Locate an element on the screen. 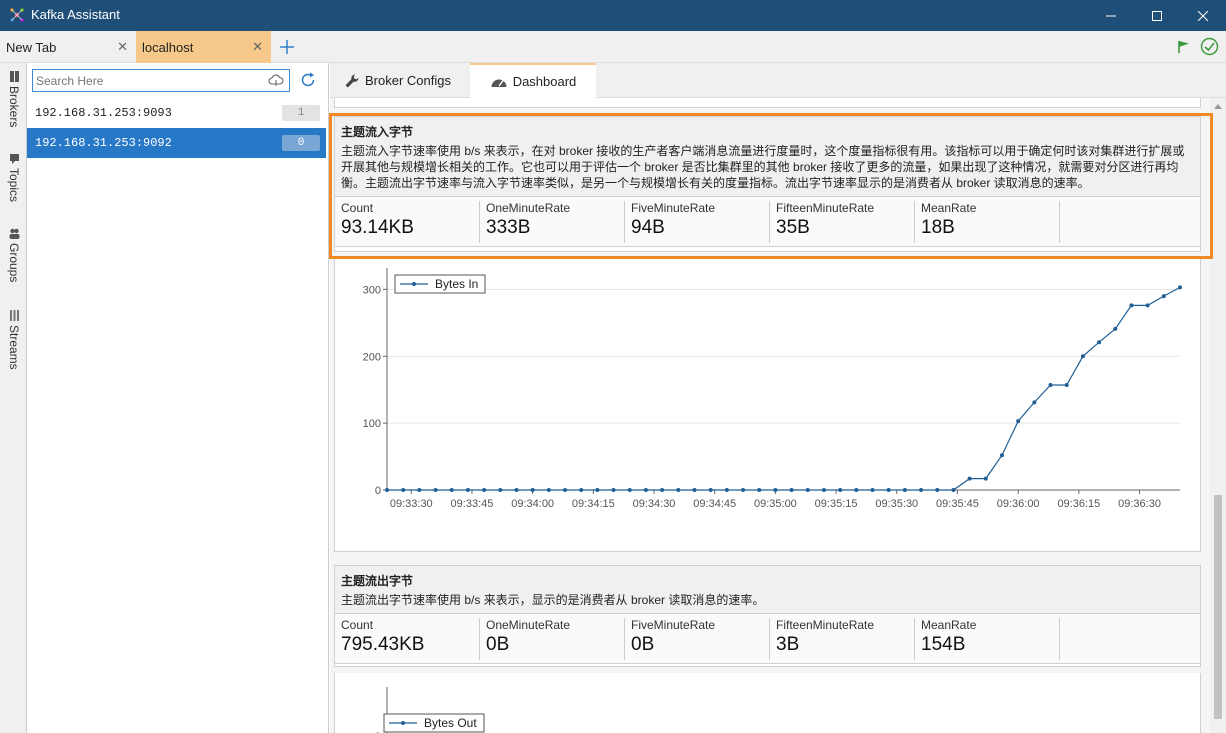 This screenshot has height=733, width=1226. tab-broker-configs: Broker Configs is located at coordinates (406, 80).